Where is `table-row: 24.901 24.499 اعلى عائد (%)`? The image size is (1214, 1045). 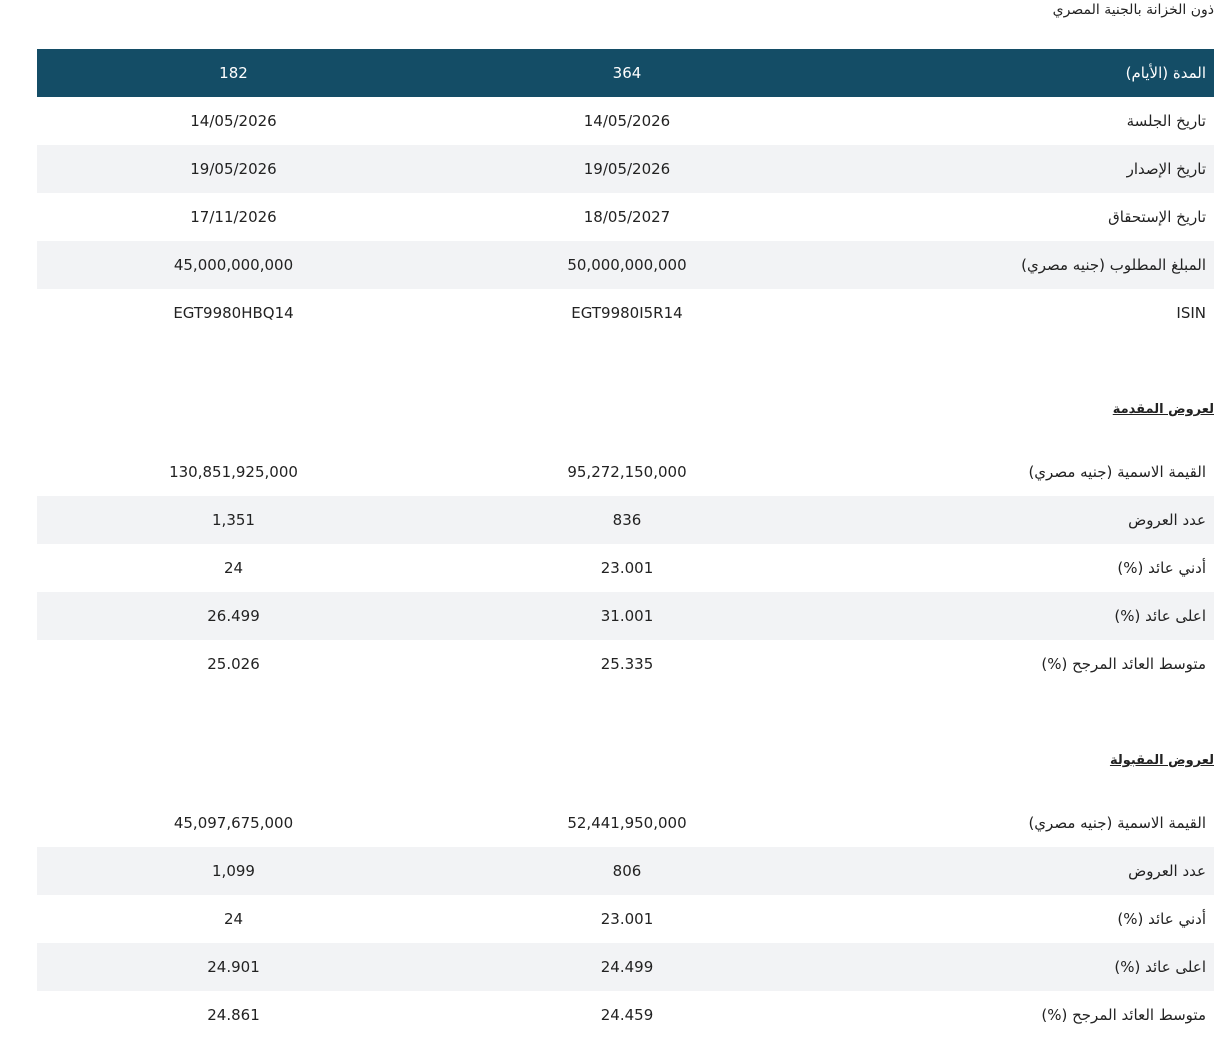 table-row: 24.901 24.499 اعلى عائد (%) is located at coordinates (625, 967).